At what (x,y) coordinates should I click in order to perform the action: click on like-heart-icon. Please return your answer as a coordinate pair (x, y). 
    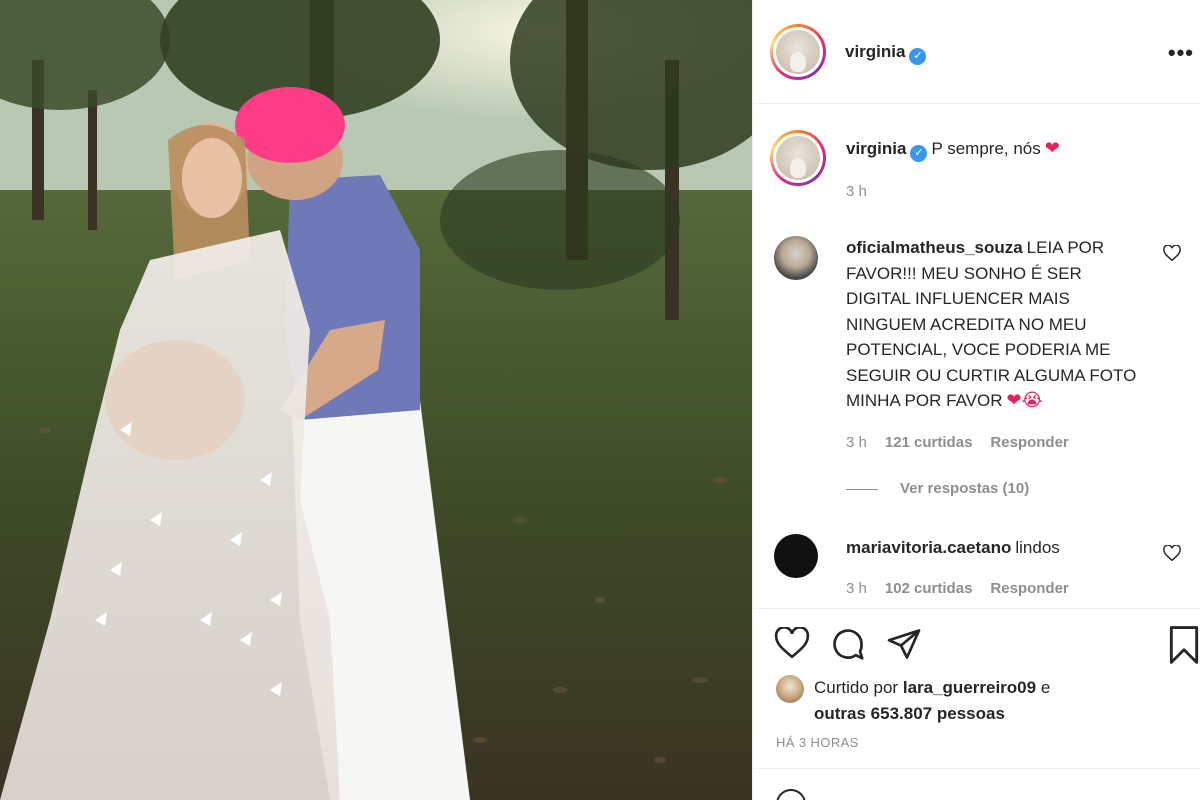
    Looking at the image, I should click on (792, 644).